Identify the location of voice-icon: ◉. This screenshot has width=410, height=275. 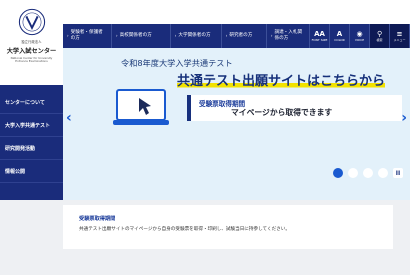
(359, 34).